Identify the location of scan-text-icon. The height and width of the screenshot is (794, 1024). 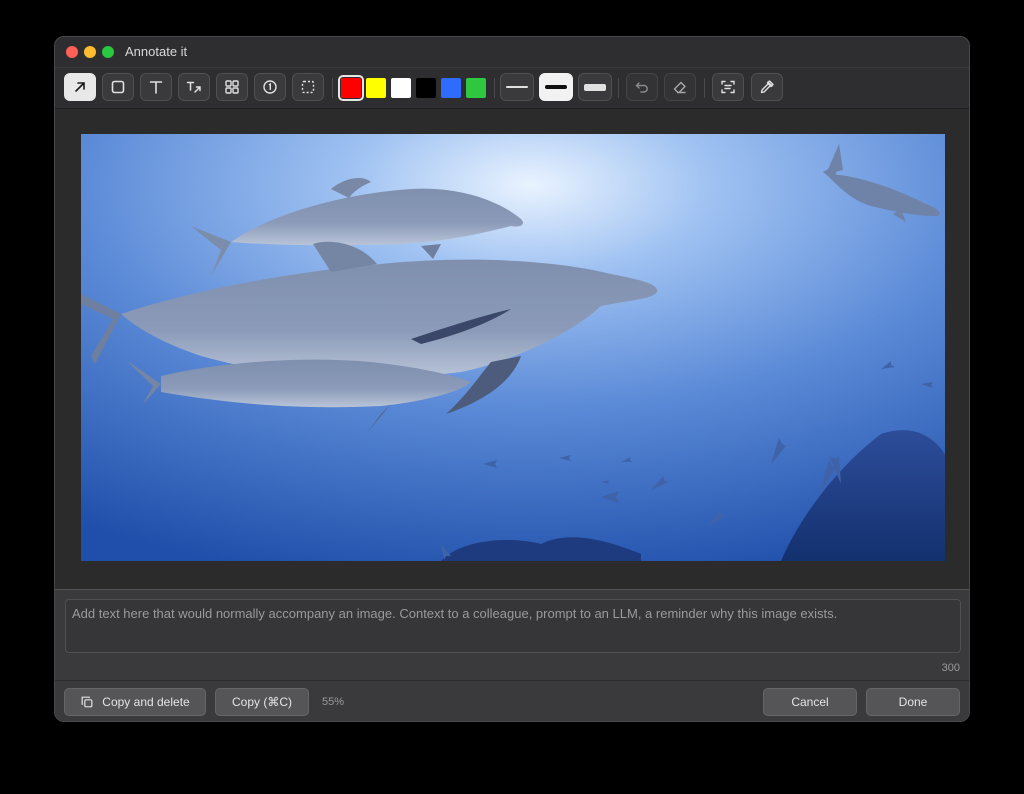
(728, 87).